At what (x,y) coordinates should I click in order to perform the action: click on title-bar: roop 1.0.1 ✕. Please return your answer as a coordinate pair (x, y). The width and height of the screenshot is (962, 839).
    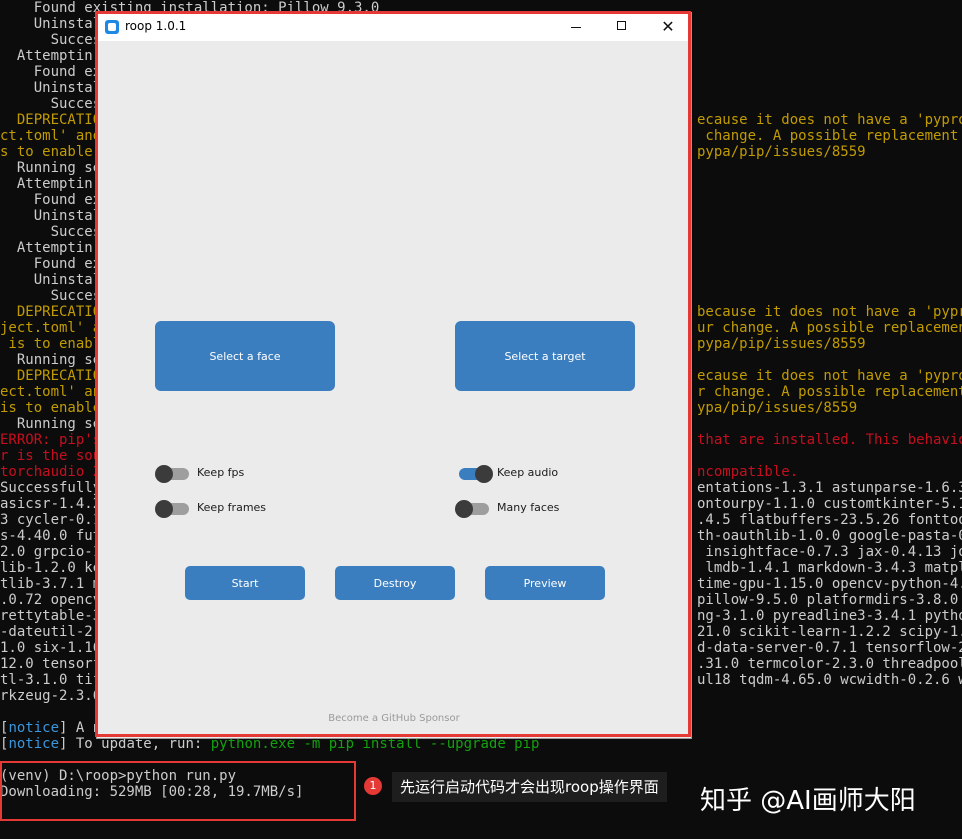
    Looking at the image, I should click on (394, 27).